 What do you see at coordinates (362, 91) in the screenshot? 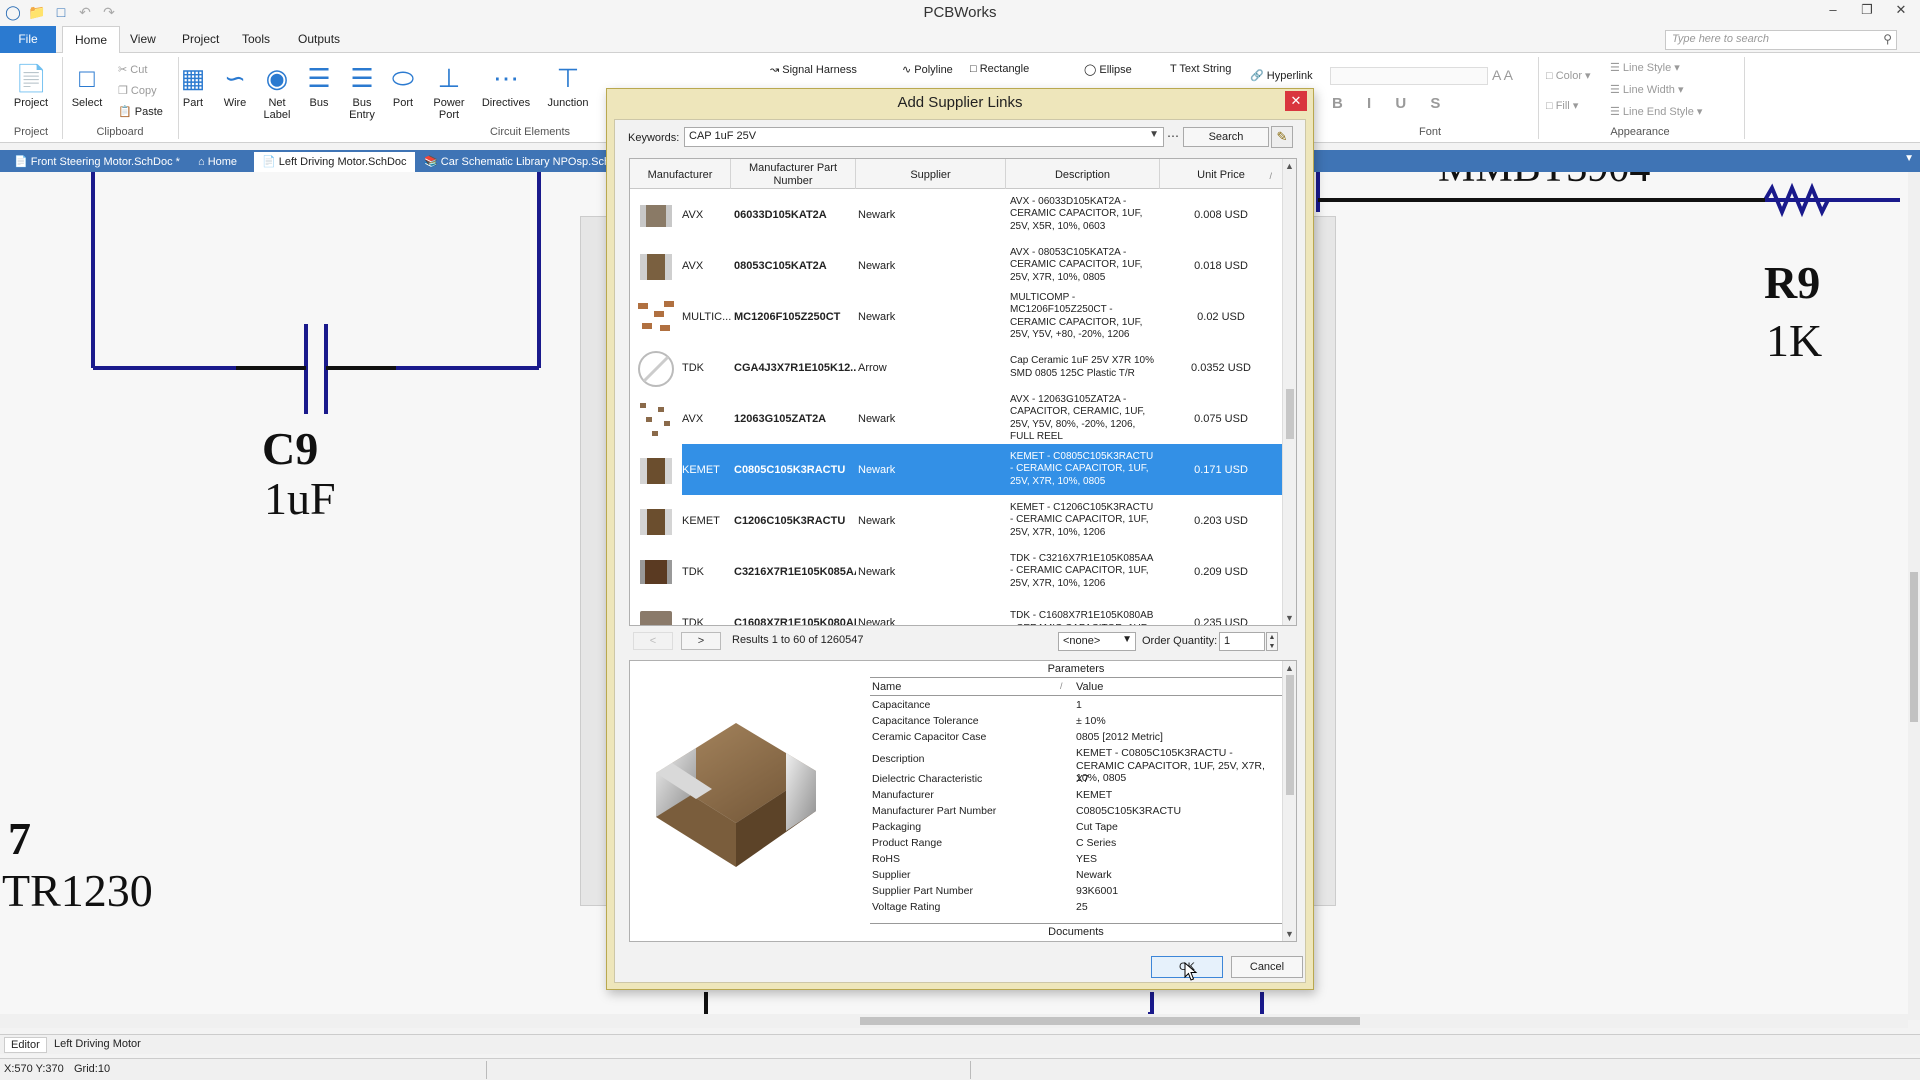
I see `bus-entry-button: ☰ Bus Entry` at bounding box center [362, 91].